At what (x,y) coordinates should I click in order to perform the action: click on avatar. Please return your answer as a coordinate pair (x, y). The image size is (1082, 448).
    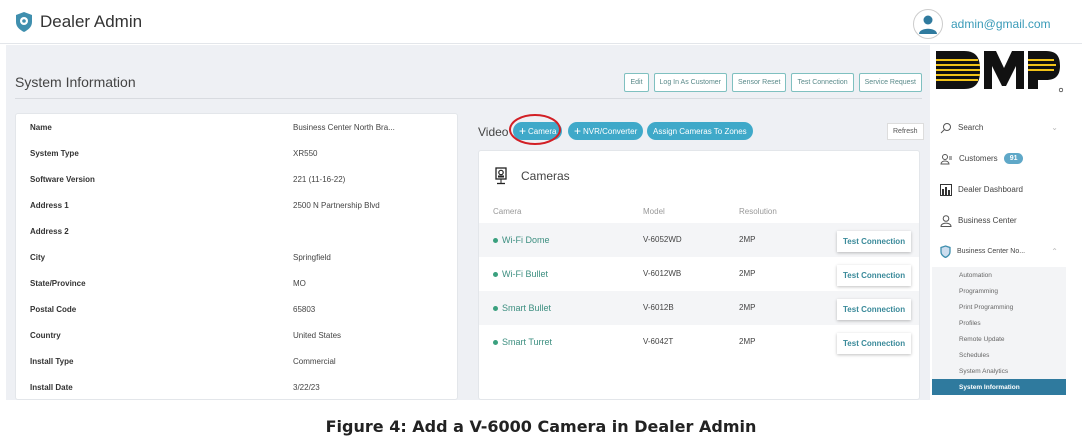
    Looking at the image, I should click on (928, 24).